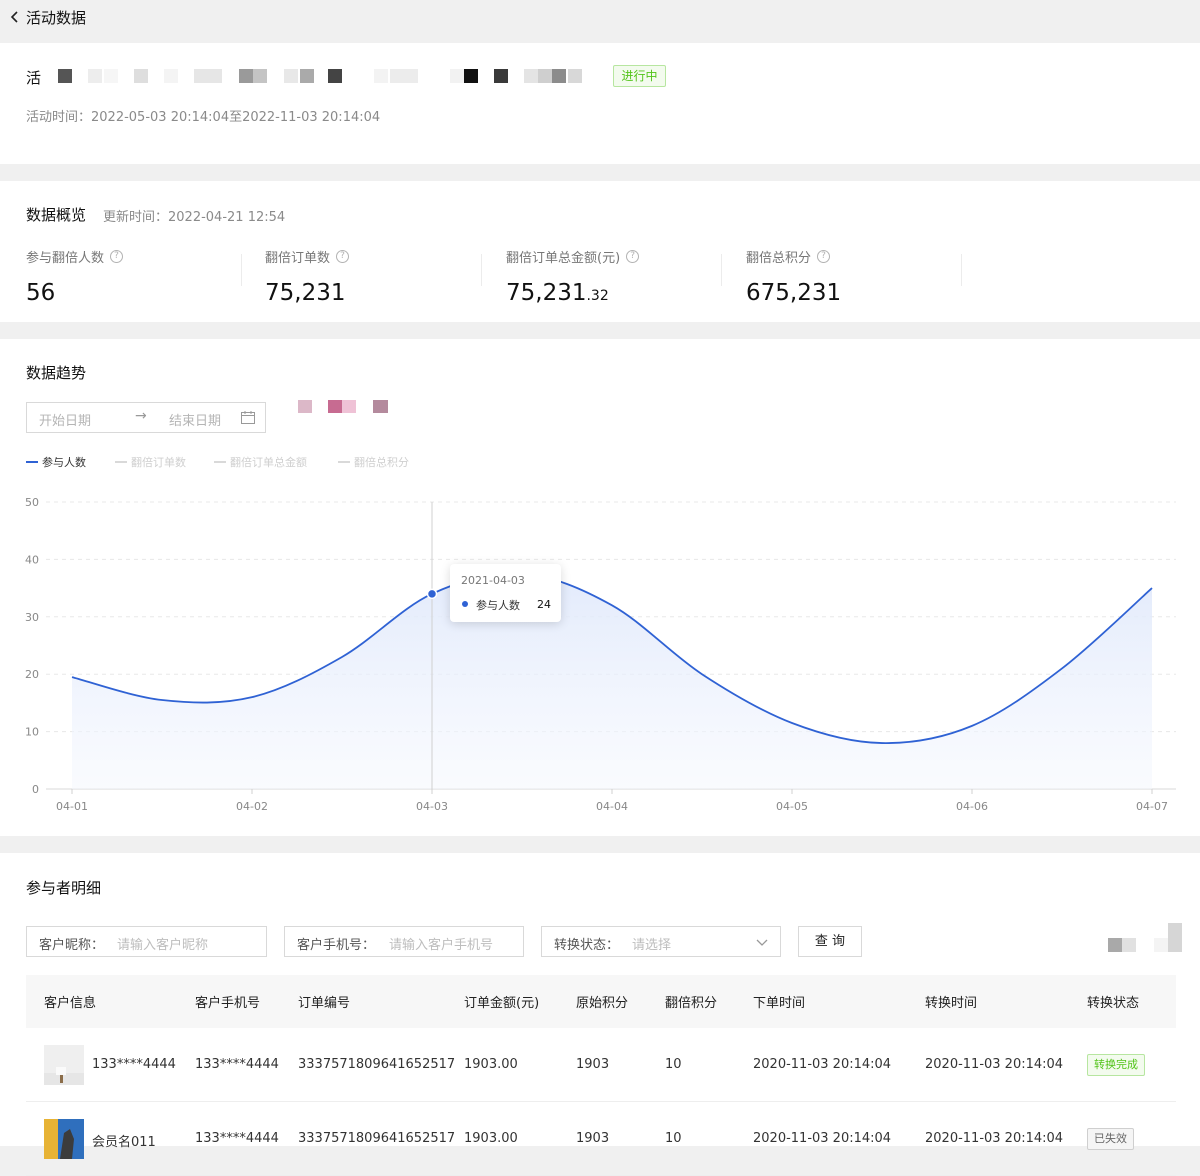 Image resolution: width=1200 pixels, height=1176 pixels. Describe the element at coordinates (195, 419) in the screenshot. I see `end-date-input: 结束日期` at that location.